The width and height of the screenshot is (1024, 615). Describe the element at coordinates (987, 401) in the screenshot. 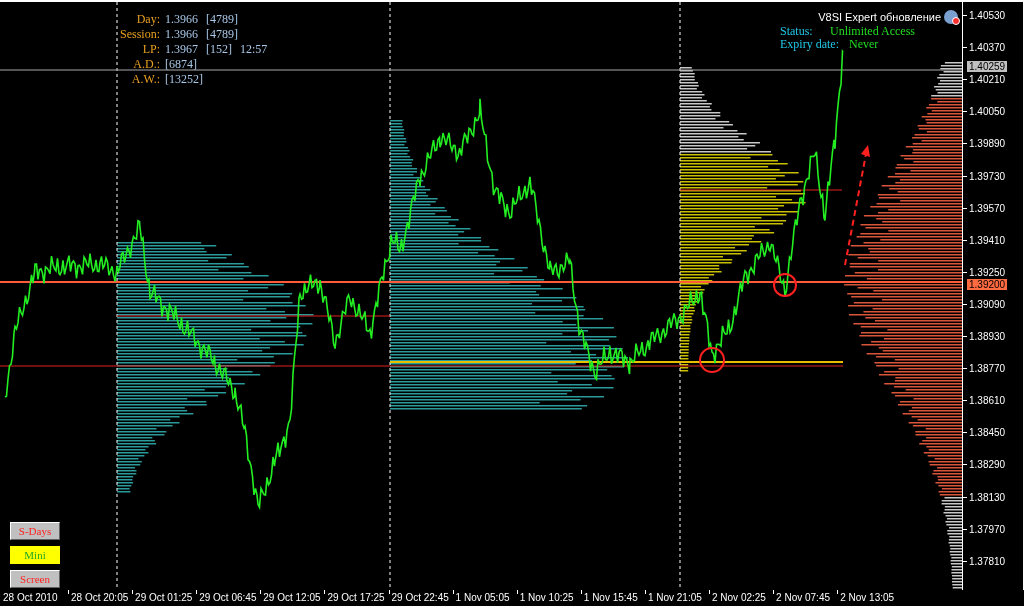

I see `price-label: 1.38610` at that location.